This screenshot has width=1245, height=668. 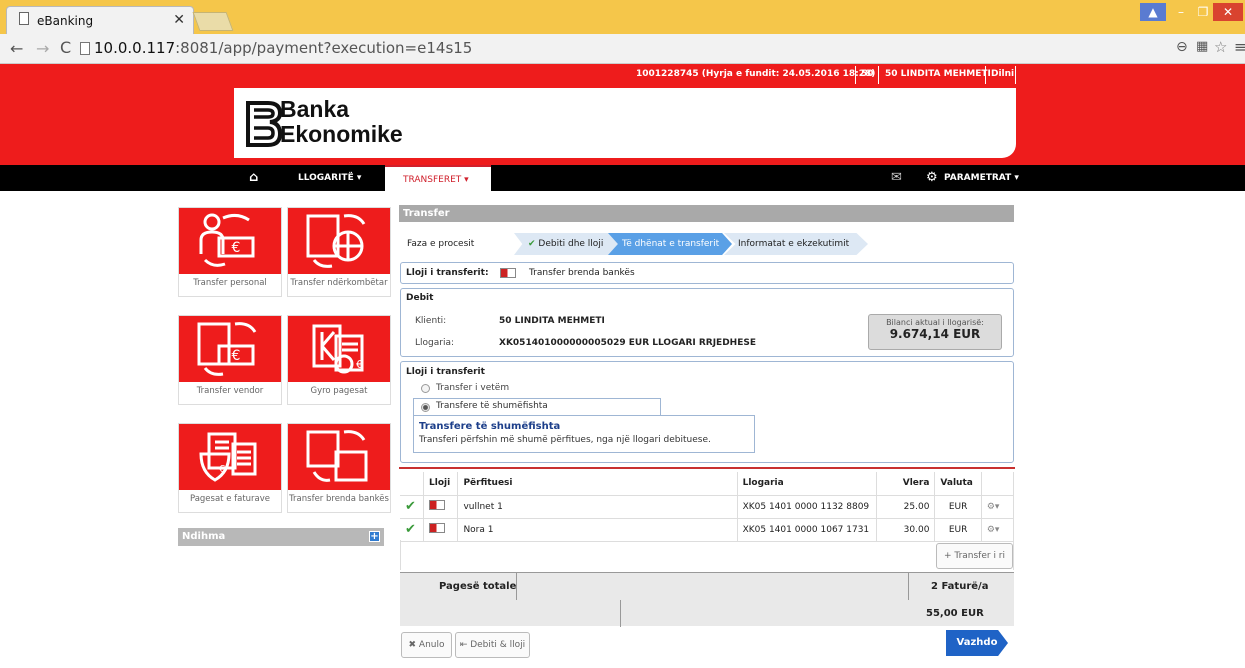 What do you see at coordinates (425, 388) in the screenshot?
I see `radio-single` at bounding box center [425, 388].